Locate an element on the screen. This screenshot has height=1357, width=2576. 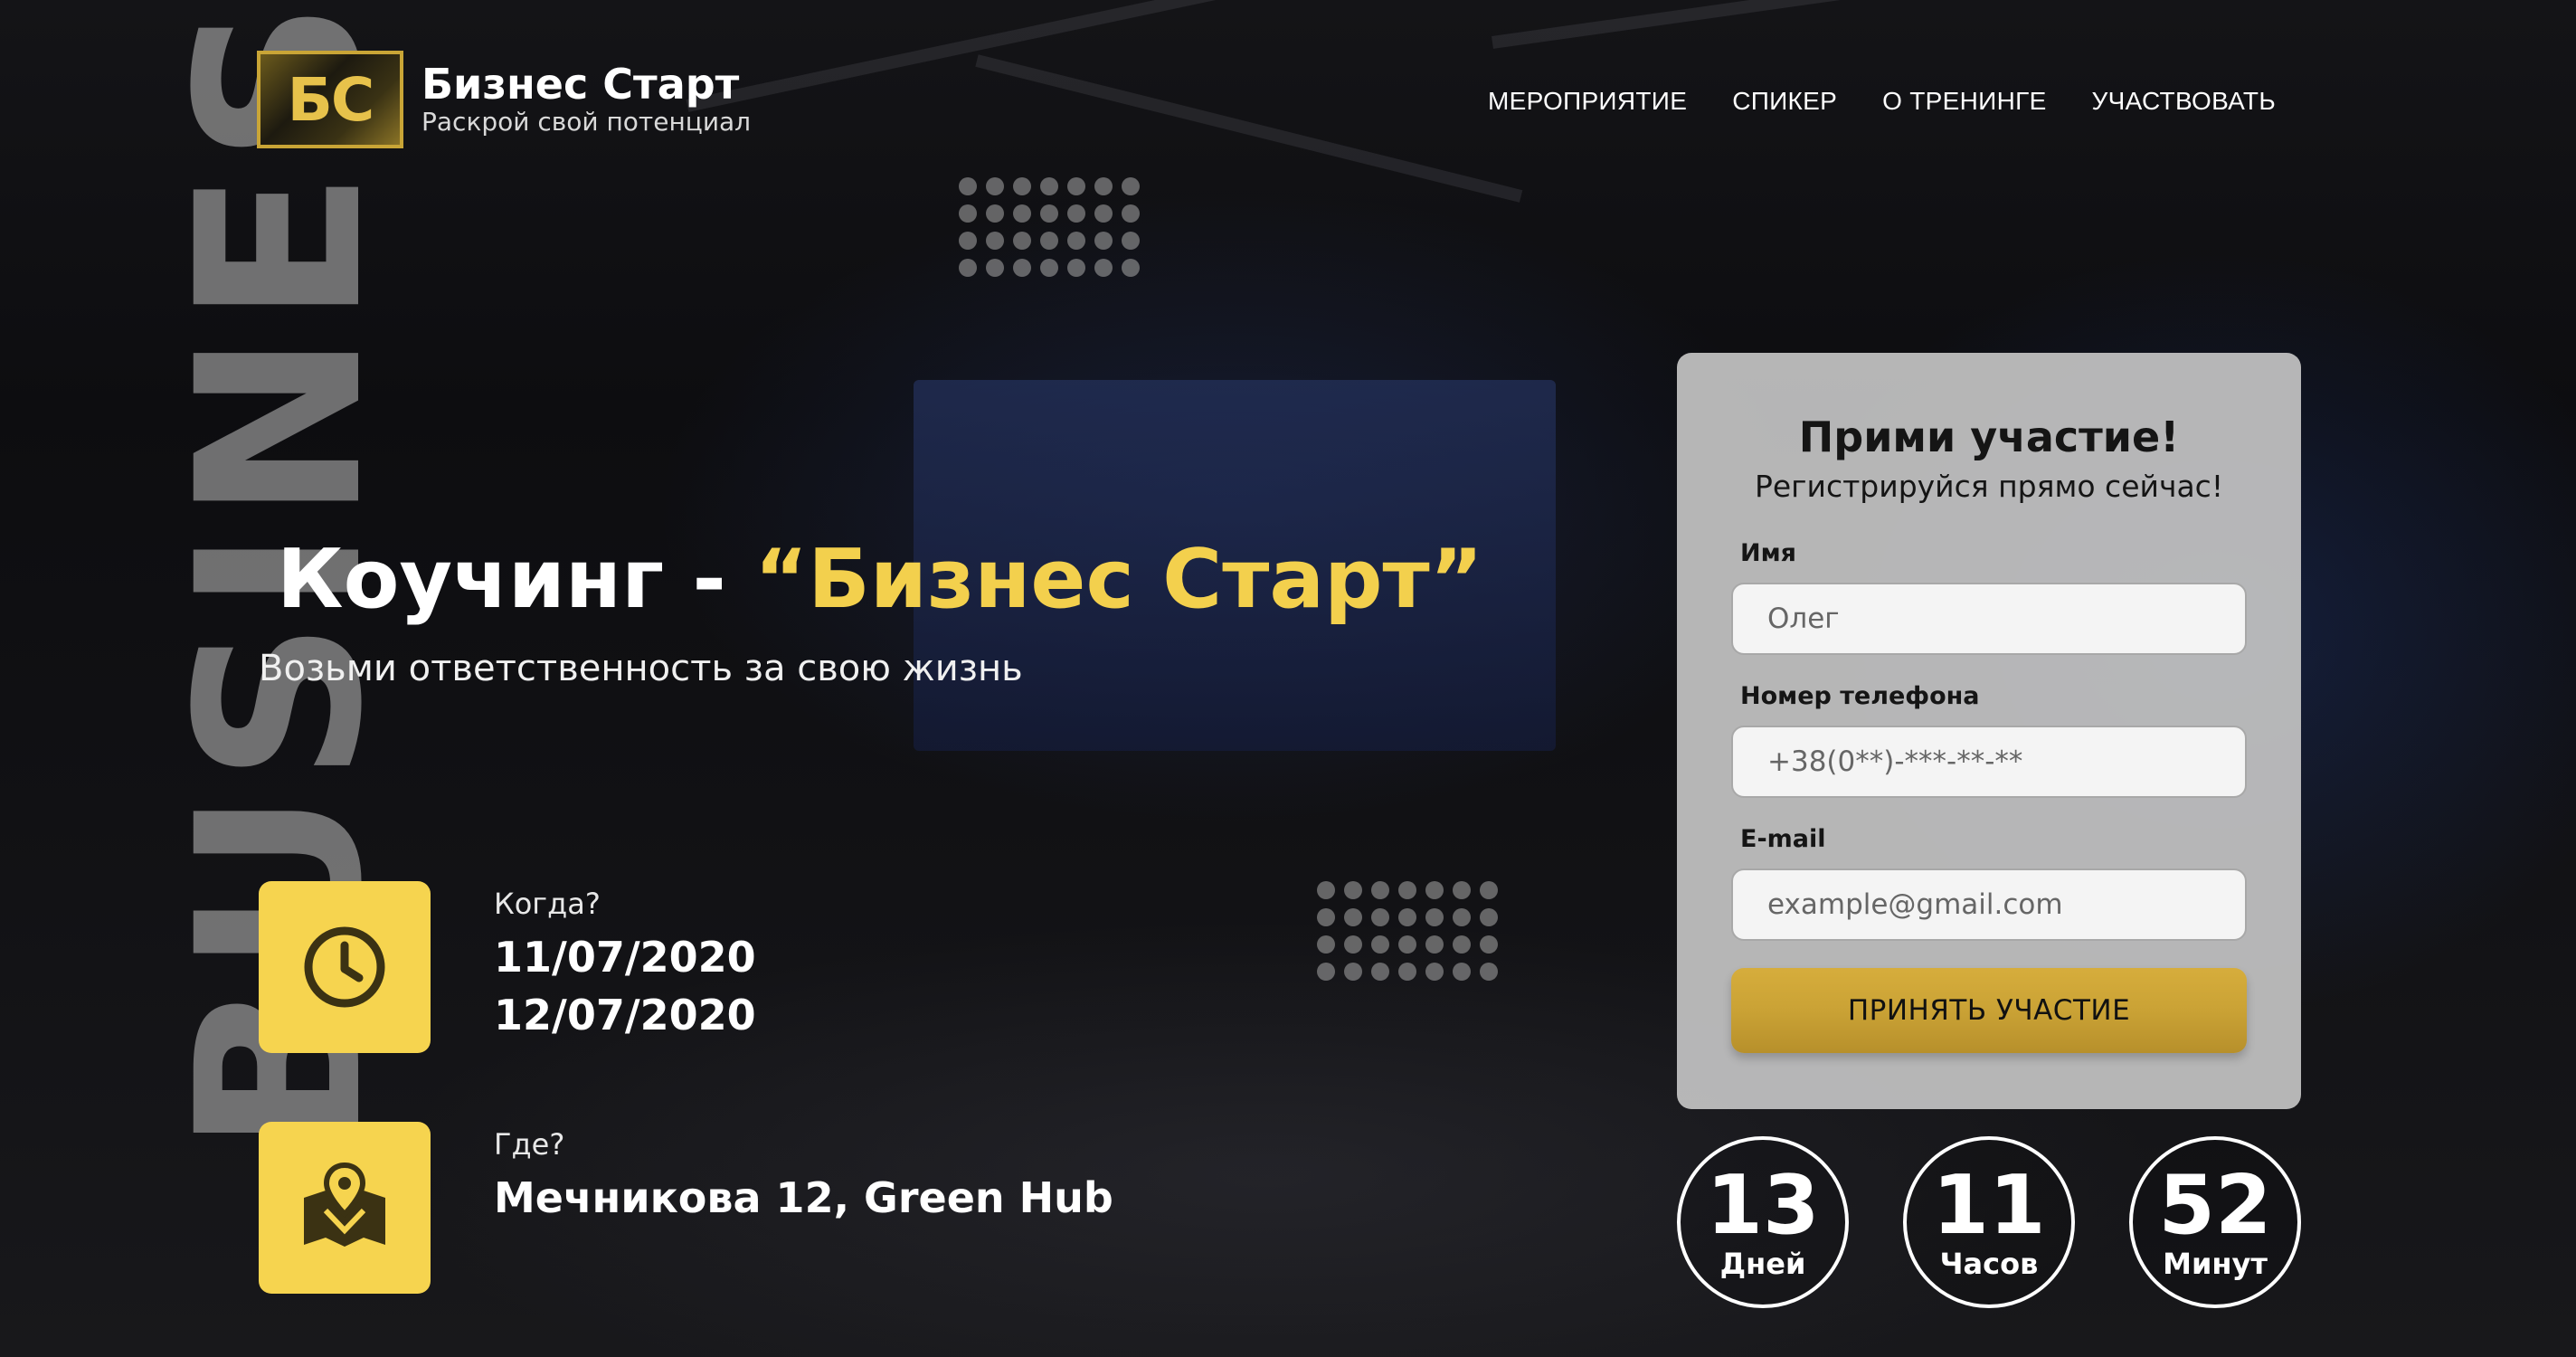
when-icon-box is located at coordinates (345, 967).